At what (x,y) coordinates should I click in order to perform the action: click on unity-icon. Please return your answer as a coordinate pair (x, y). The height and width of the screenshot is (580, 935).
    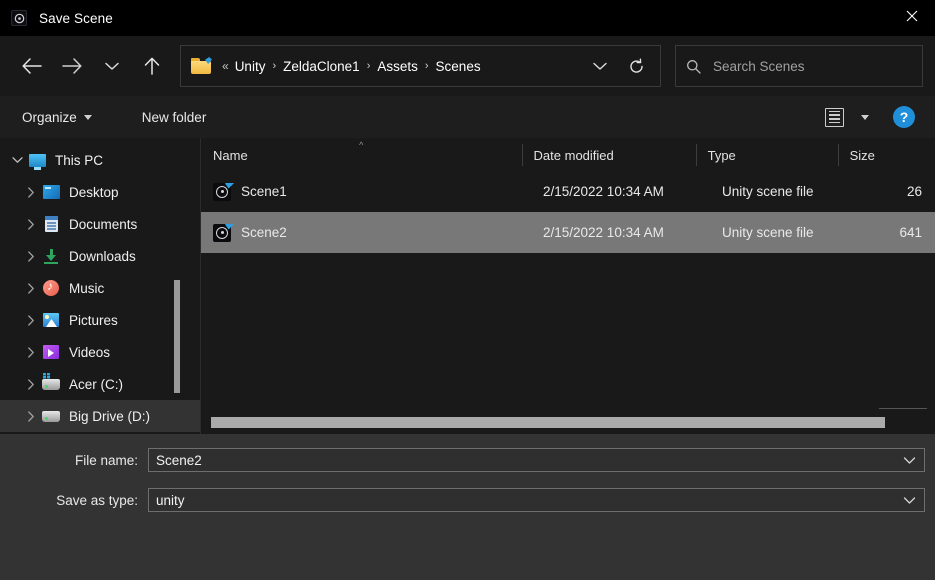
    Looking at the image, I should click on (19, 18).